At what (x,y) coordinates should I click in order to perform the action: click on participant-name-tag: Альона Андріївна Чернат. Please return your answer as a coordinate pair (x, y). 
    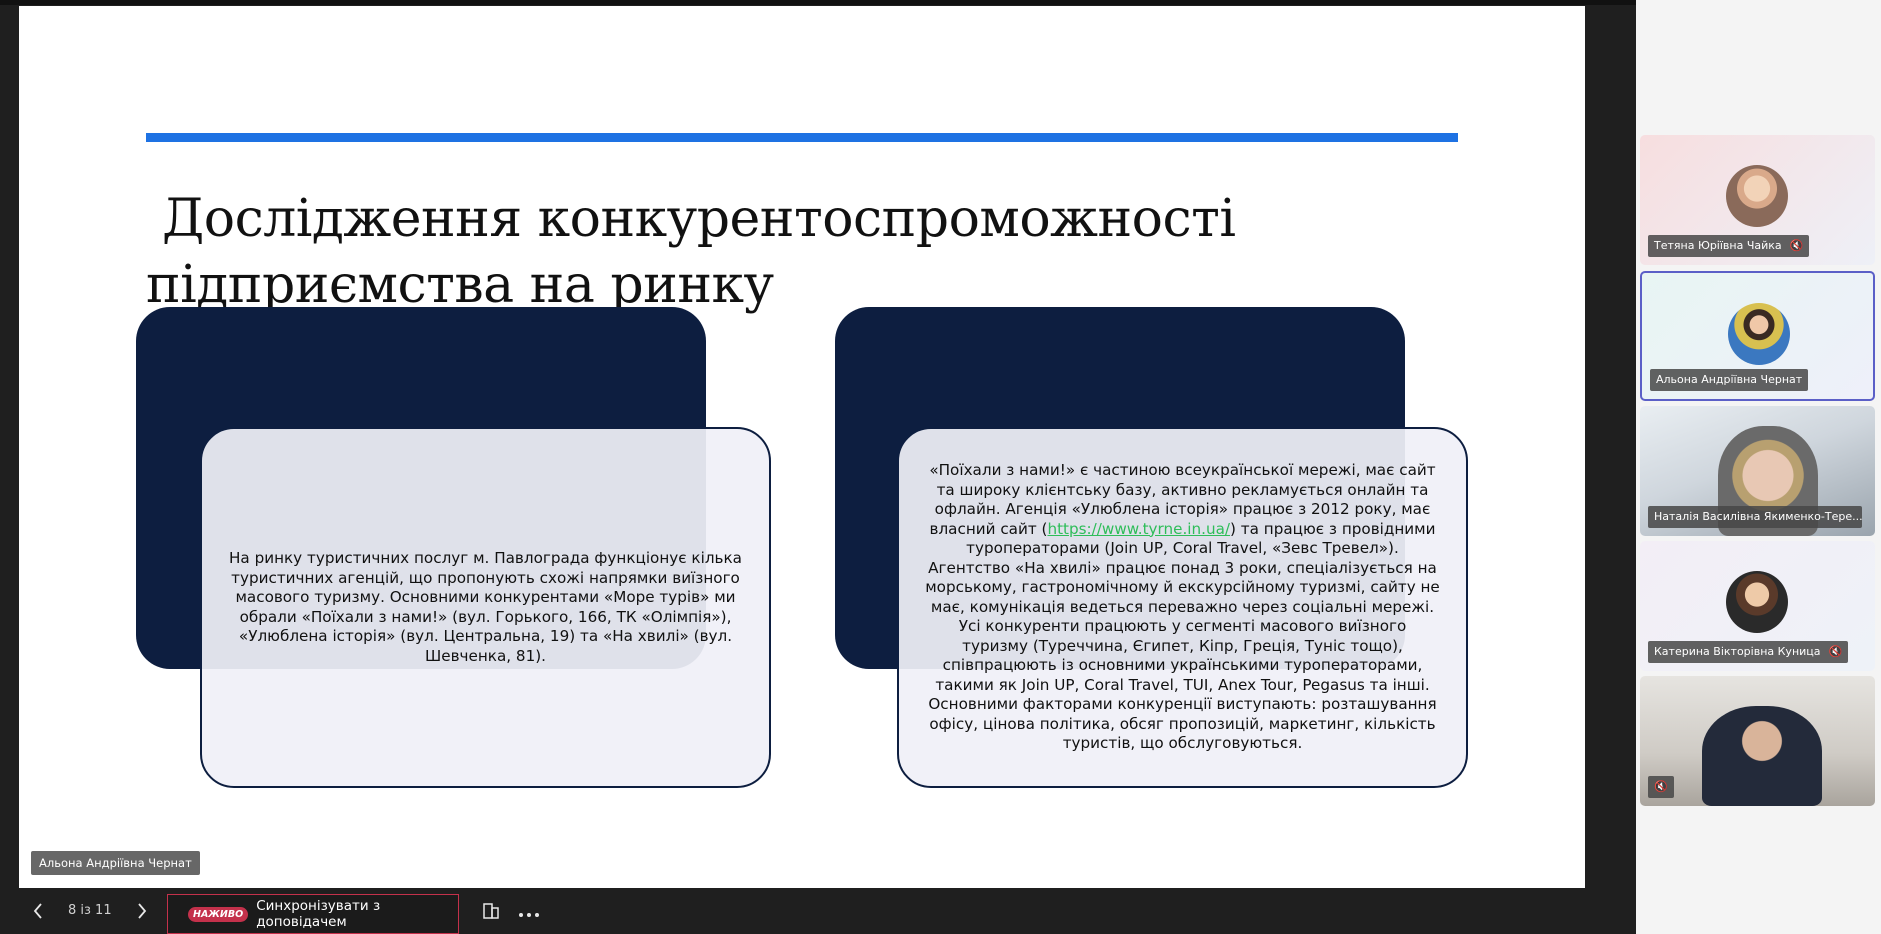
    Looking at the image, I should click on (1729, 380).